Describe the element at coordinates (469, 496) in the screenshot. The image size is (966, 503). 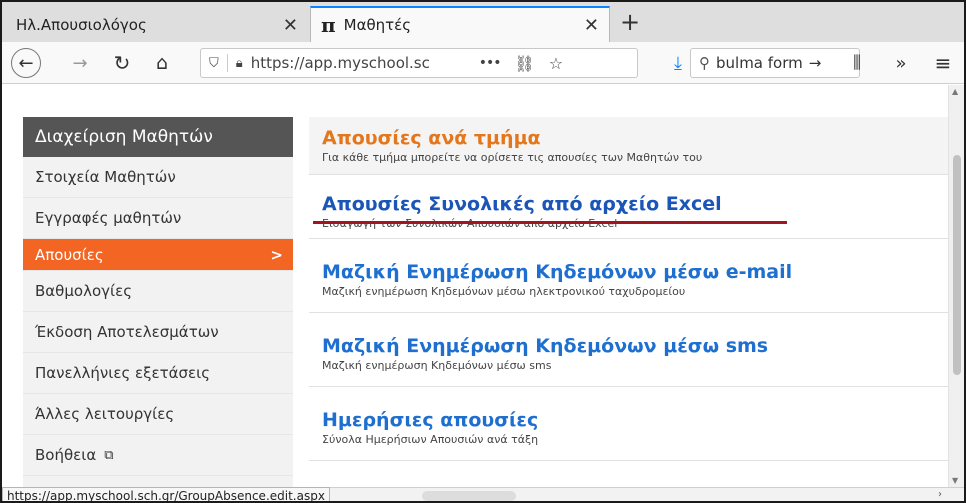
I see `horizontal-scrollbar-thumb` at that location.